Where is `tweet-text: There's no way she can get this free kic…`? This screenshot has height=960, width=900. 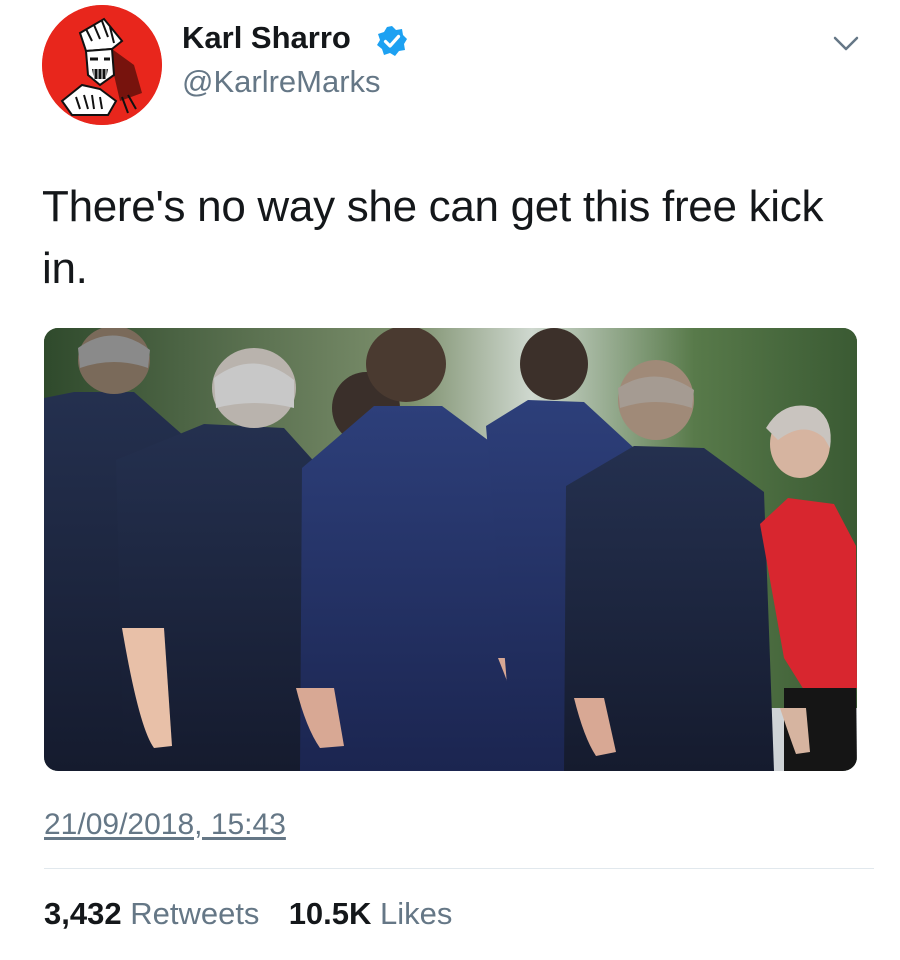 tweet-text: There's no way she can get this free kic… is located at coordinates (433, 237).